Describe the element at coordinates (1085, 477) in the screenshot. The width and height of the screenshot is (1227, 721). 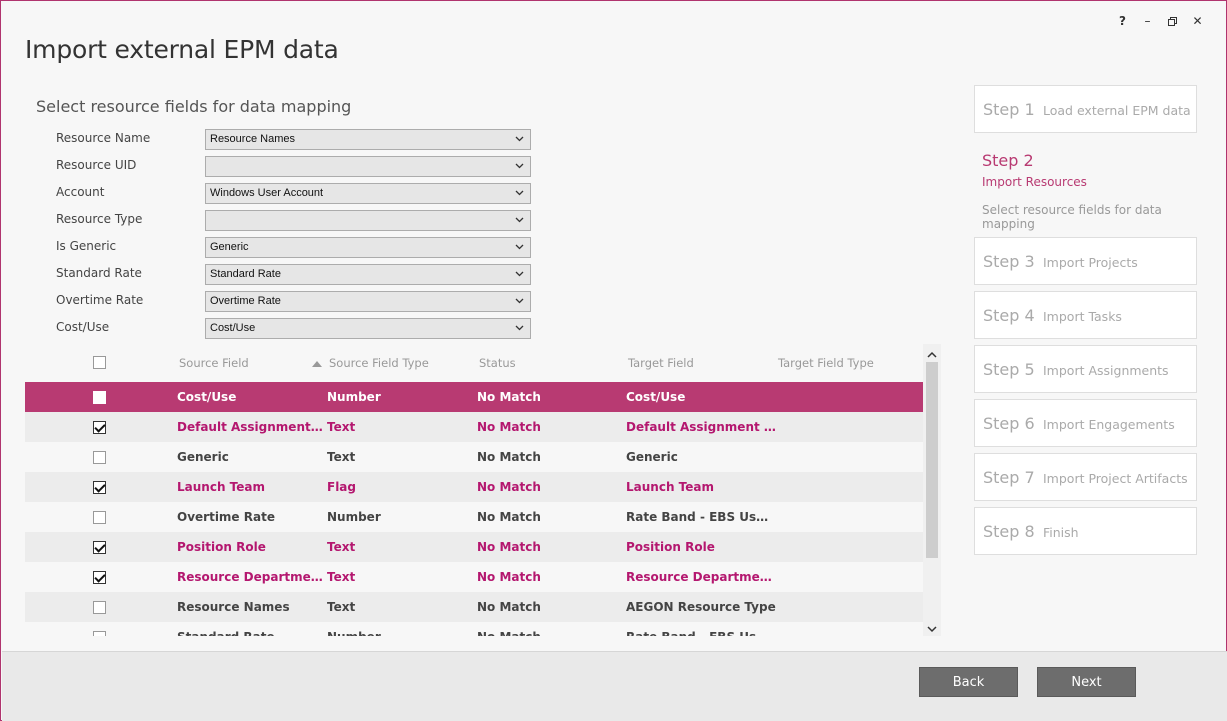
I see `step-7: Step 7 Import Project Artifacts` at that location.